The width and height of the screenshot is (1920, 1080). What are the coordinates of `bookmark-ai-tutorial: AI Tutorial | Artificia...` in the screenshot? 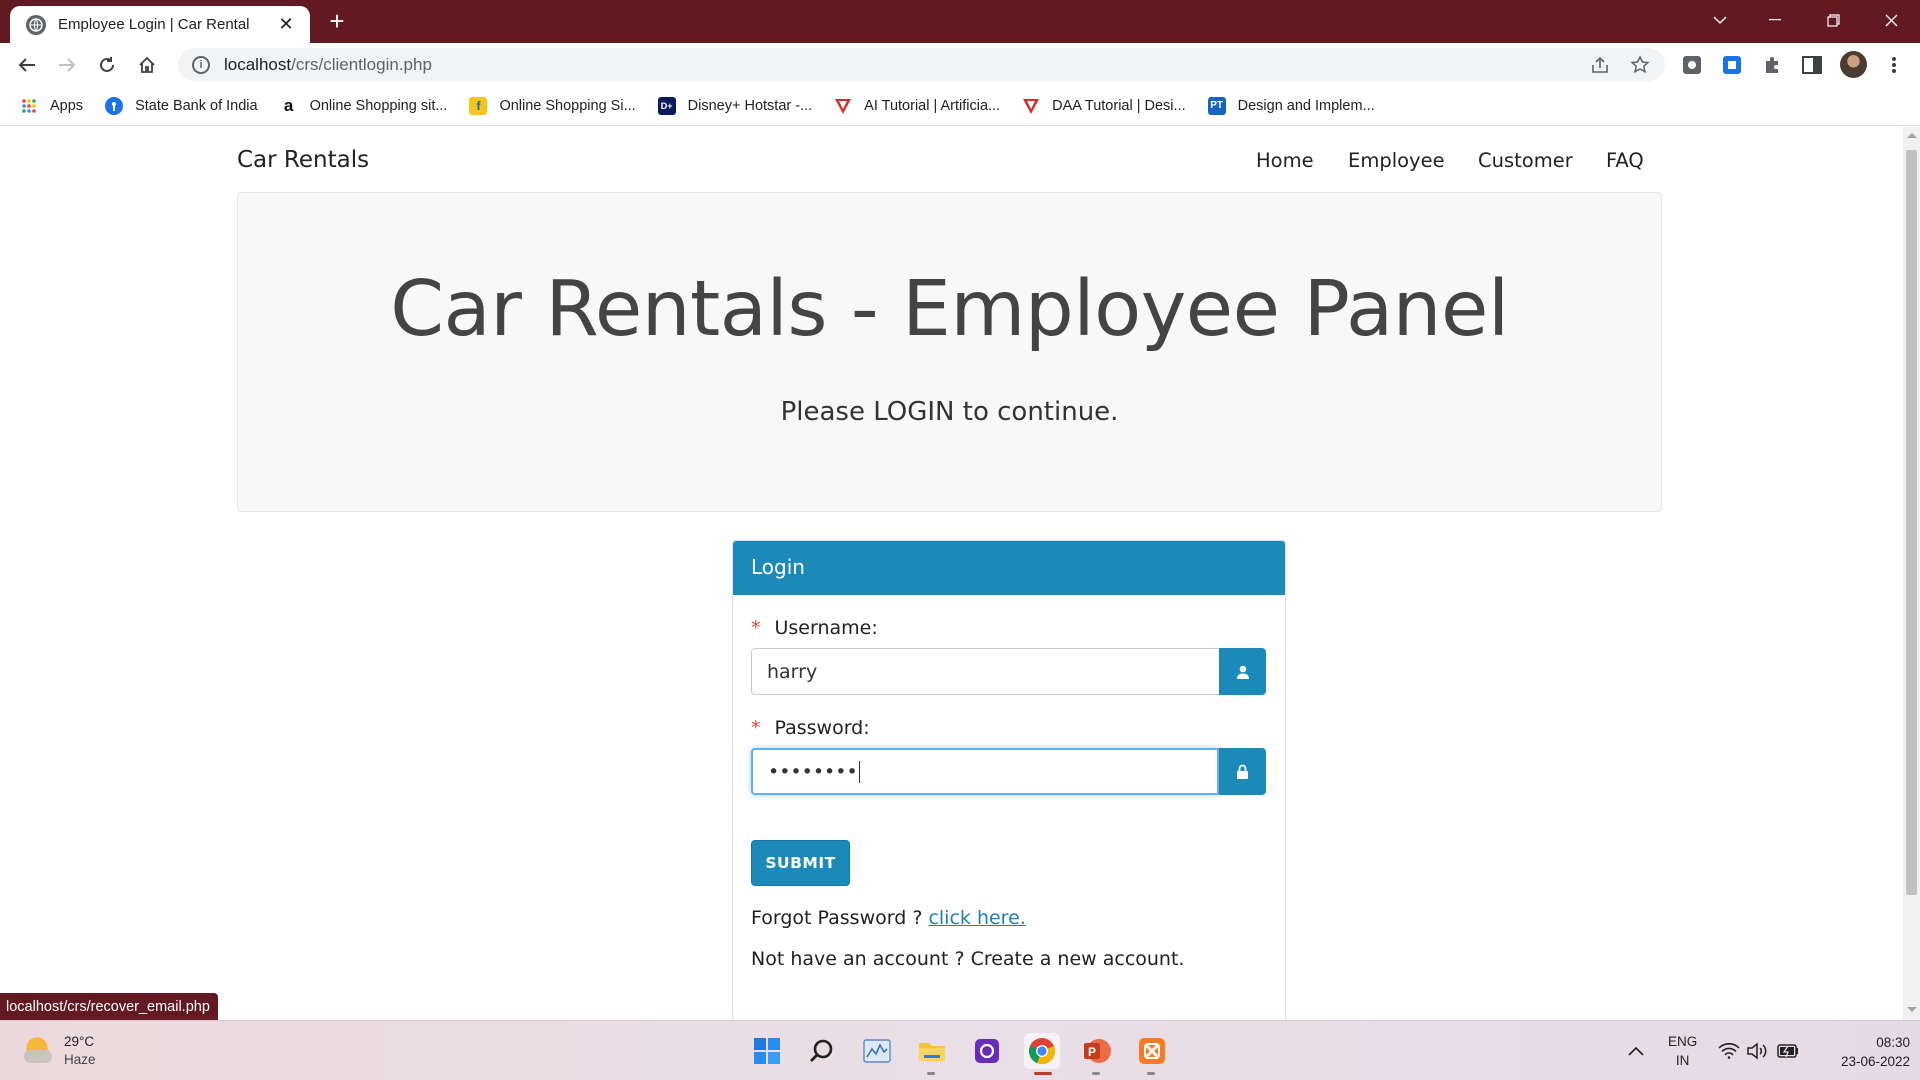 It's located at (917, 106).